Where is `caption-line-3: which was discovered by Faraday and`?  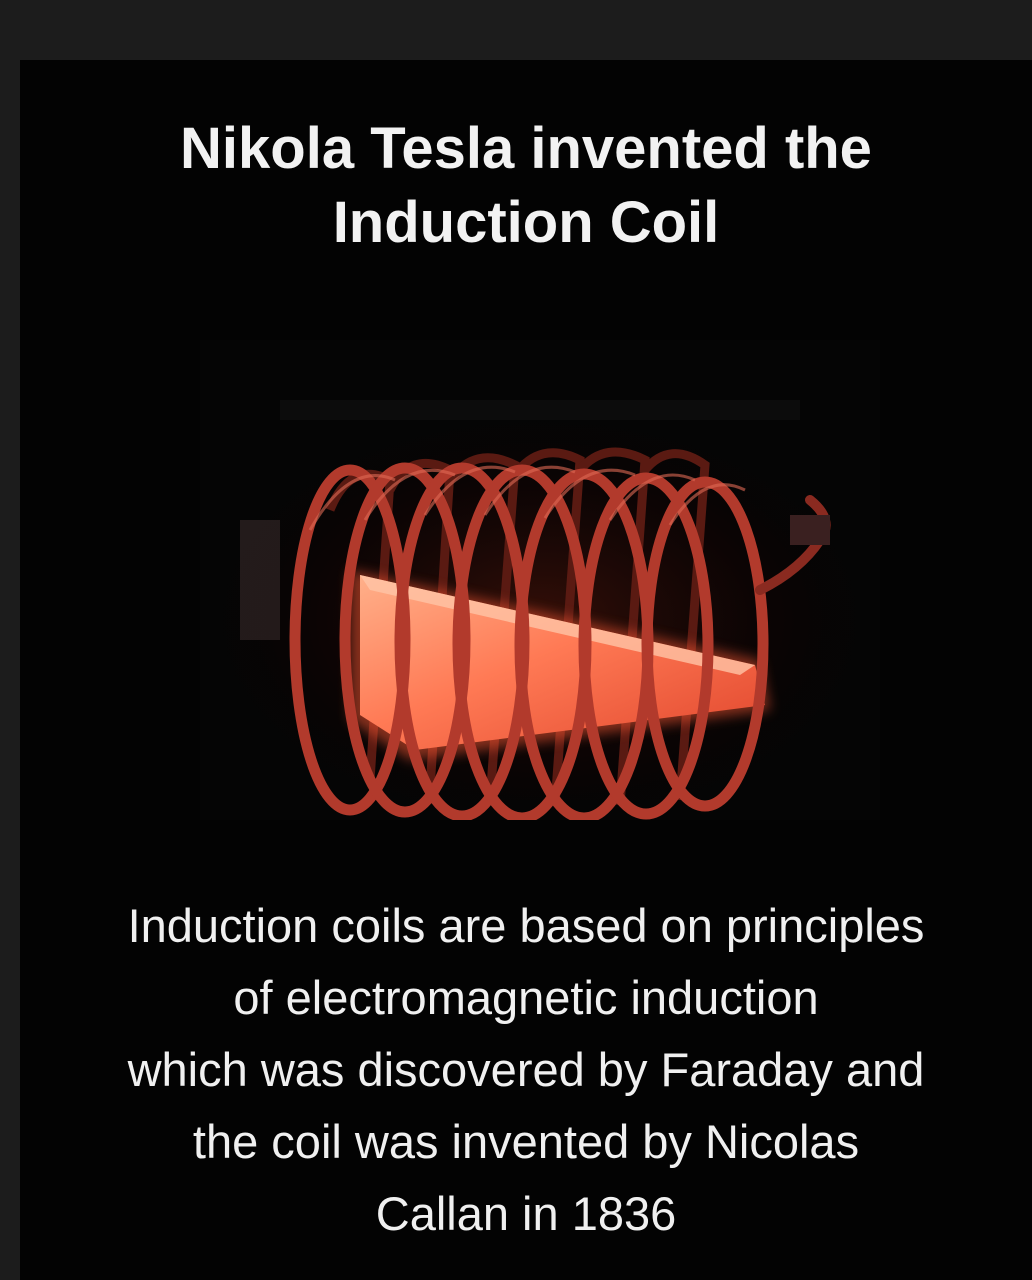
caption-line-3: which was discovered by Faraday and is located at coordinates (526, 1069).